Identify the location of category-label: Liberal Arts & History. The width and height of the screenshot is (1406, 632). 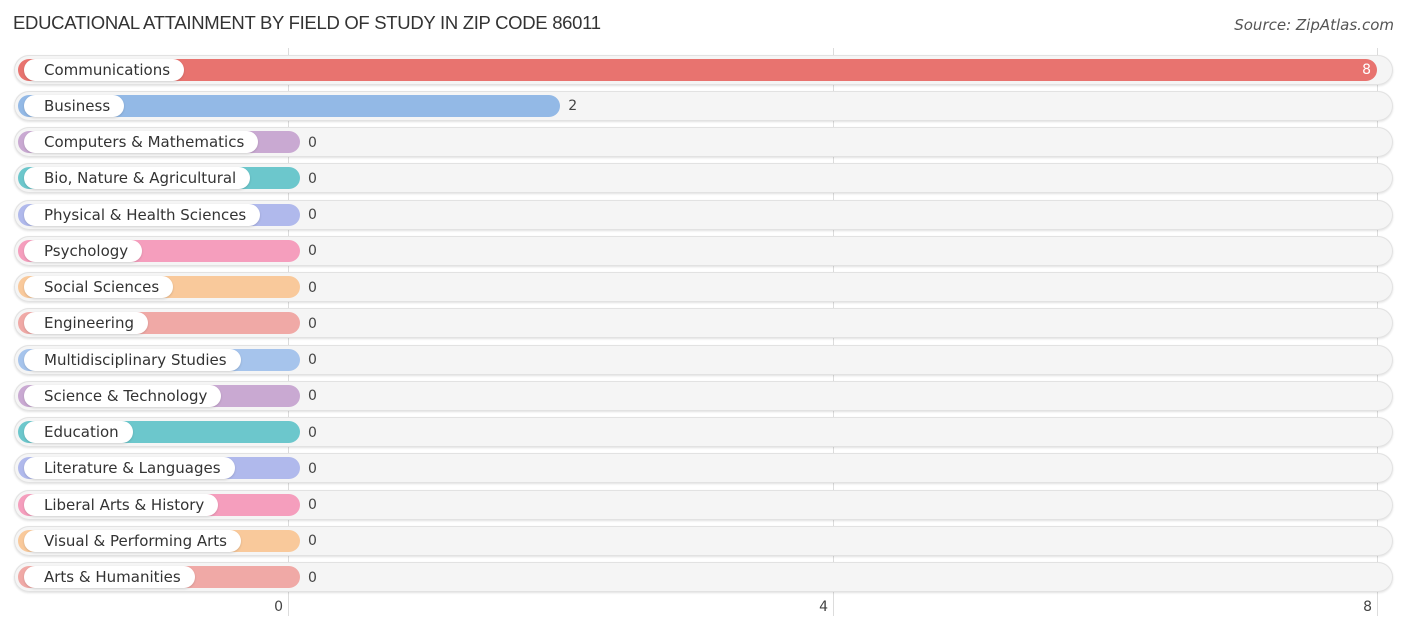
(121, 504).